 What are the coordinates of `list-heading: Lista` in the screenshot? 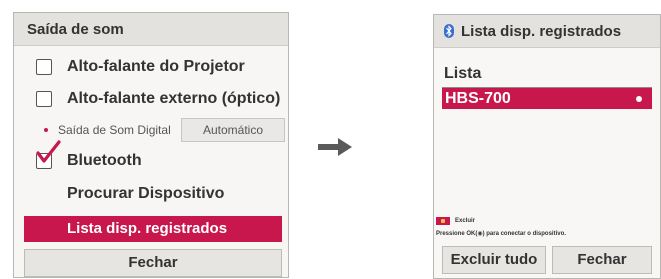 It's located at (463, 73).